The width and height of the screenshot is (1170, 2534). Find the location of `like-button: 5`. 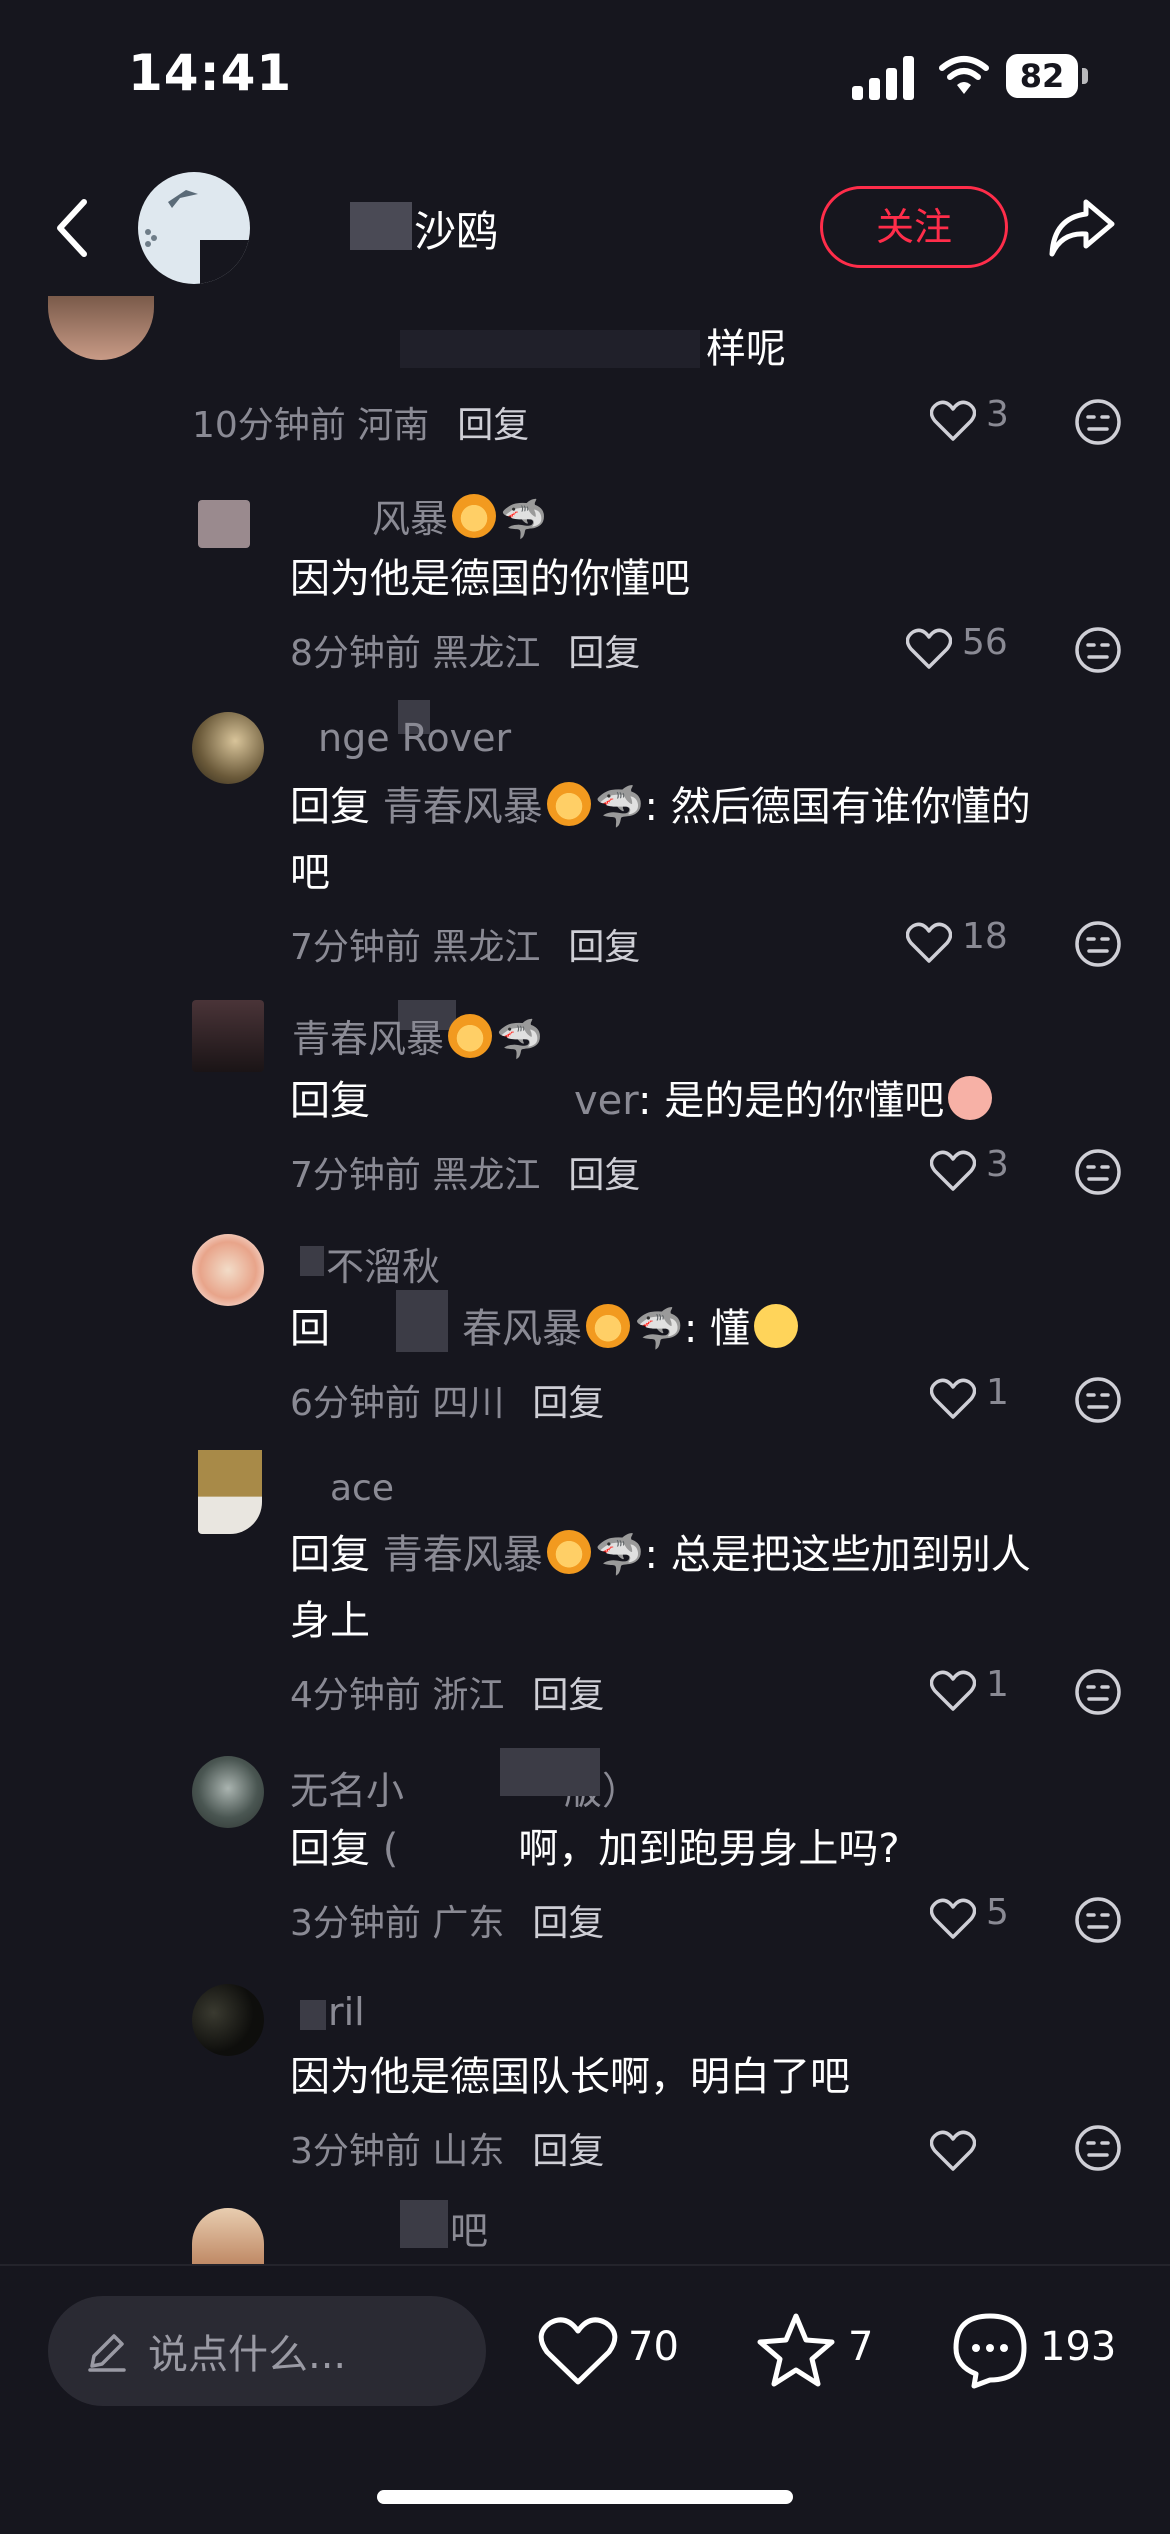

like-button: 5 is located at coordinates (1000, 1922).